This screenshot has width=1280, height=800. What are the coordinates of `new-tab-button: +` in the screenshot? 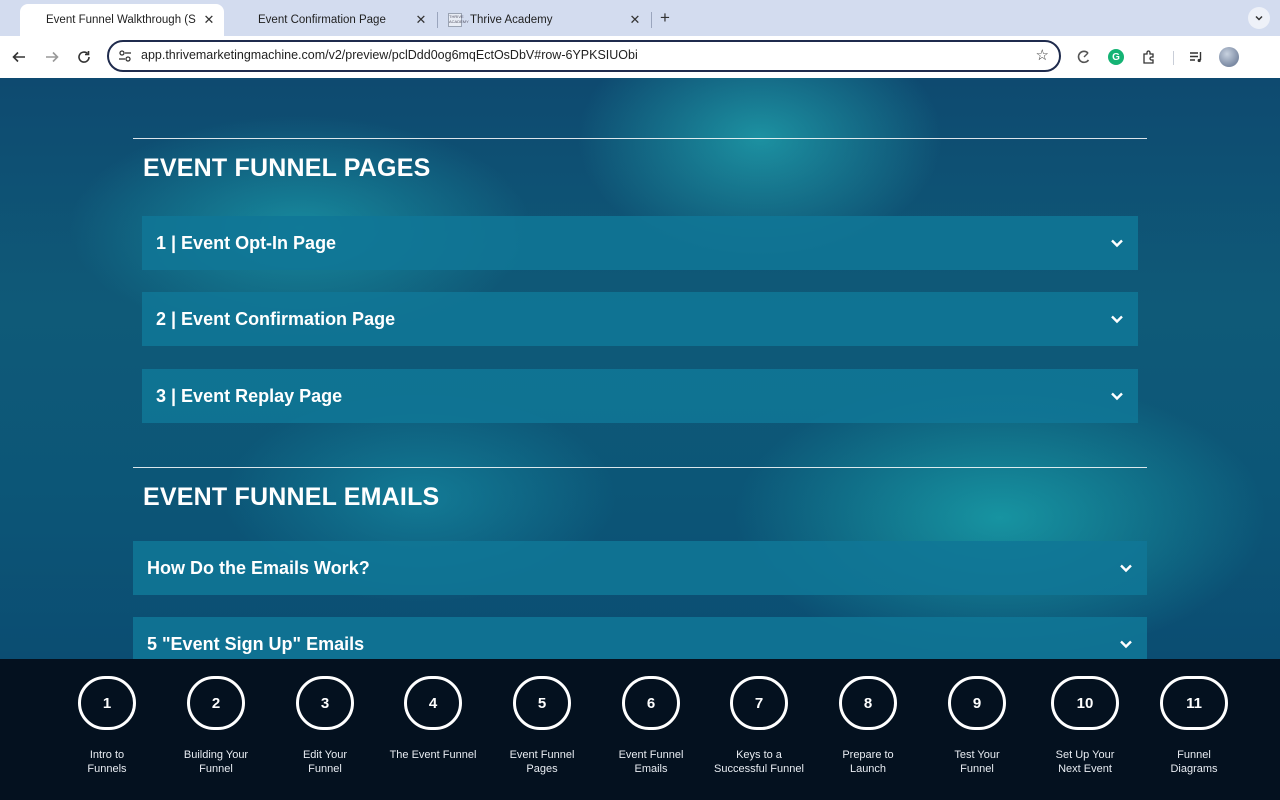 It's located at (665, 18).